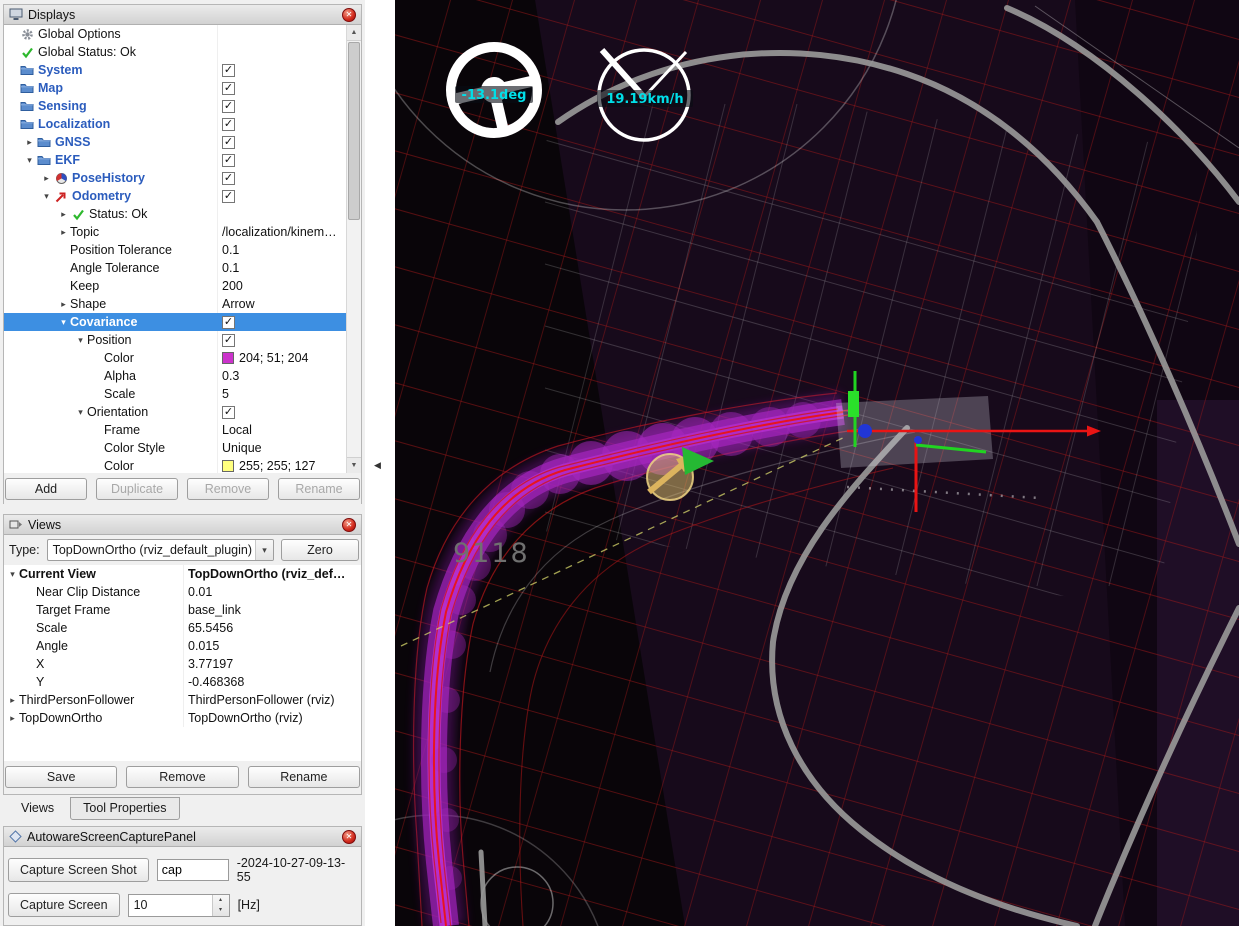 The image size is (1239, 929). I want to click on tree-row-scale: Scale 5, so click(182, 394).